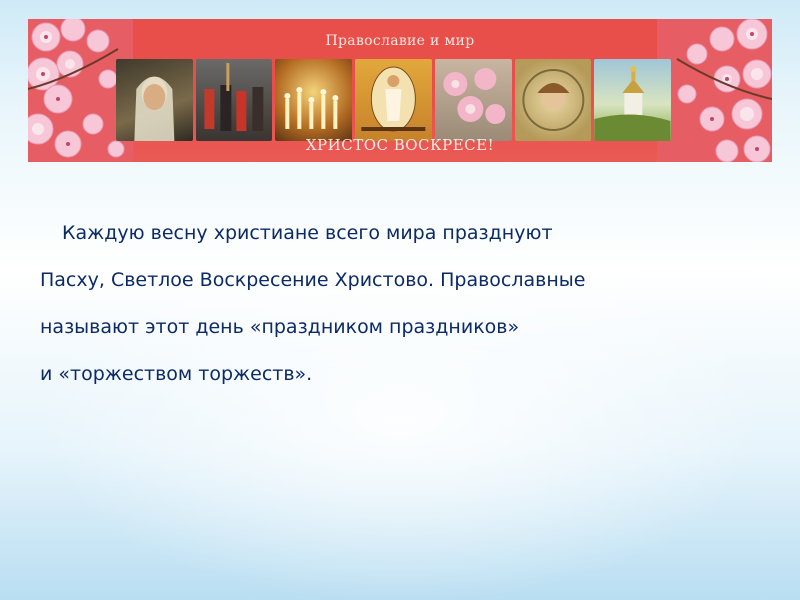  Describe the element at coordinates (234, 100) in the screenshot. I see `photo-procession` at that location.